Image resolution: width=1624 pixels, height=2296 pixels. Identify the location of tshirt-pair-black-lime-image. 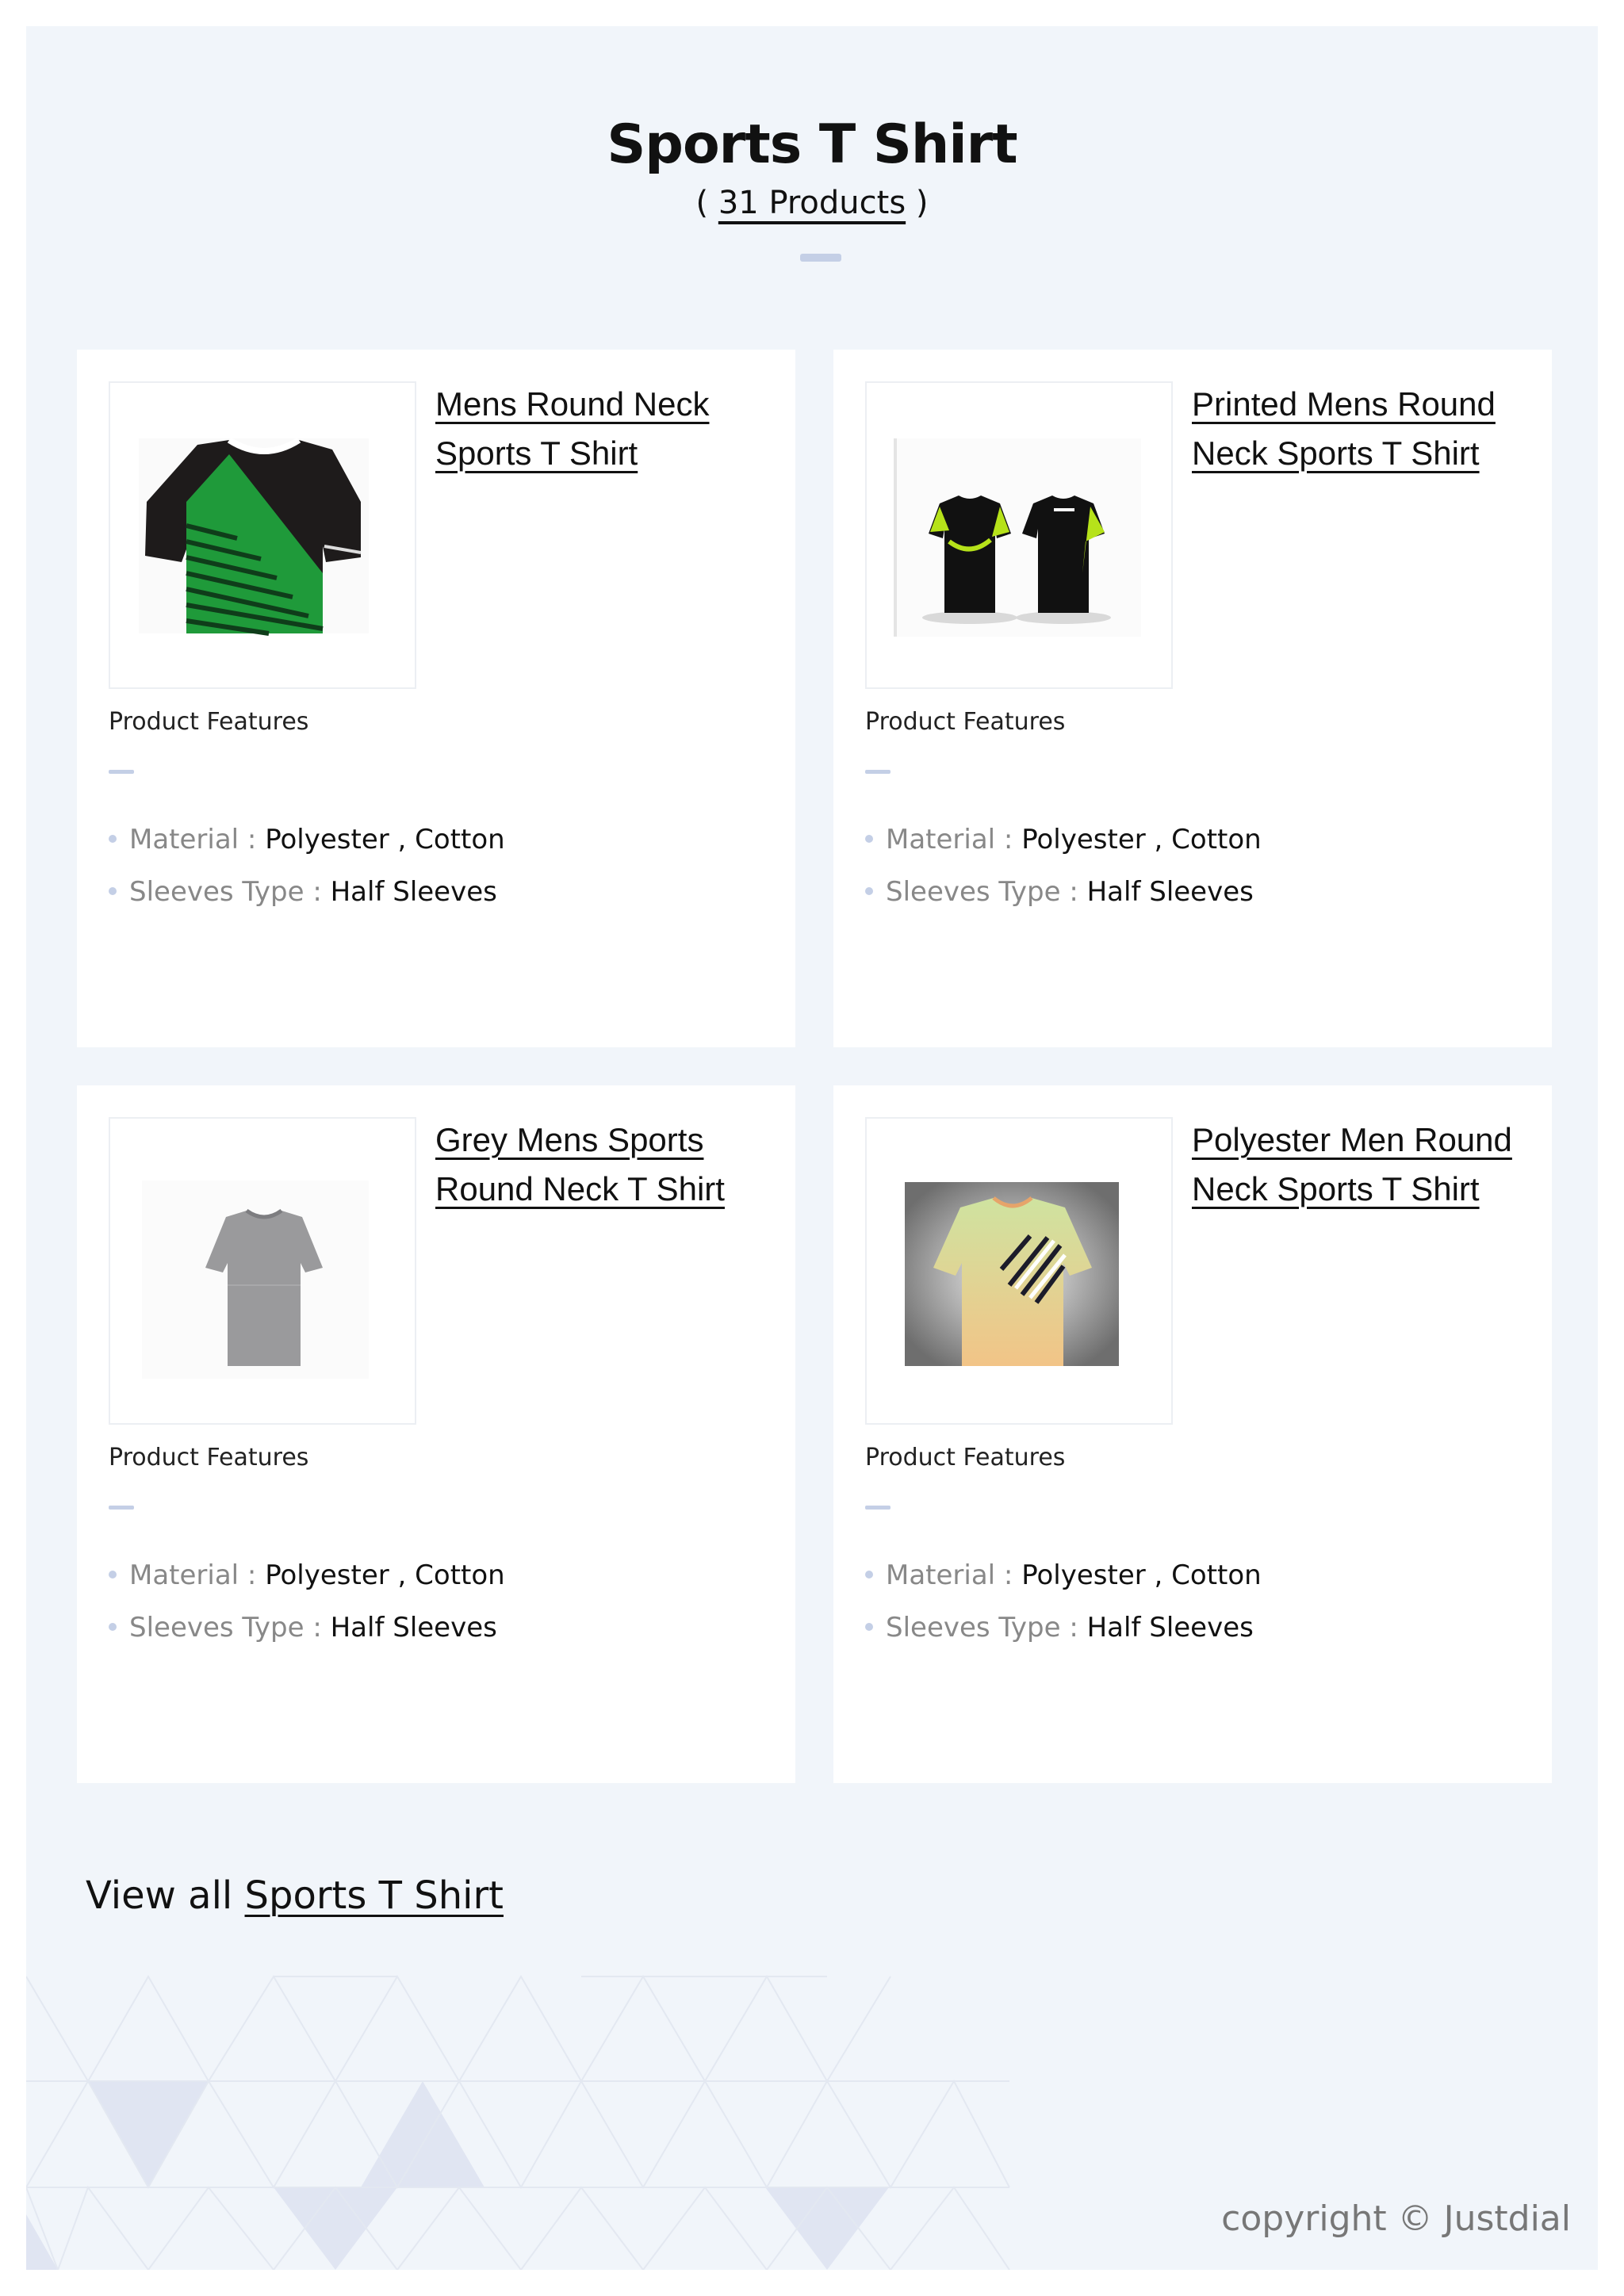
(1017, 538).